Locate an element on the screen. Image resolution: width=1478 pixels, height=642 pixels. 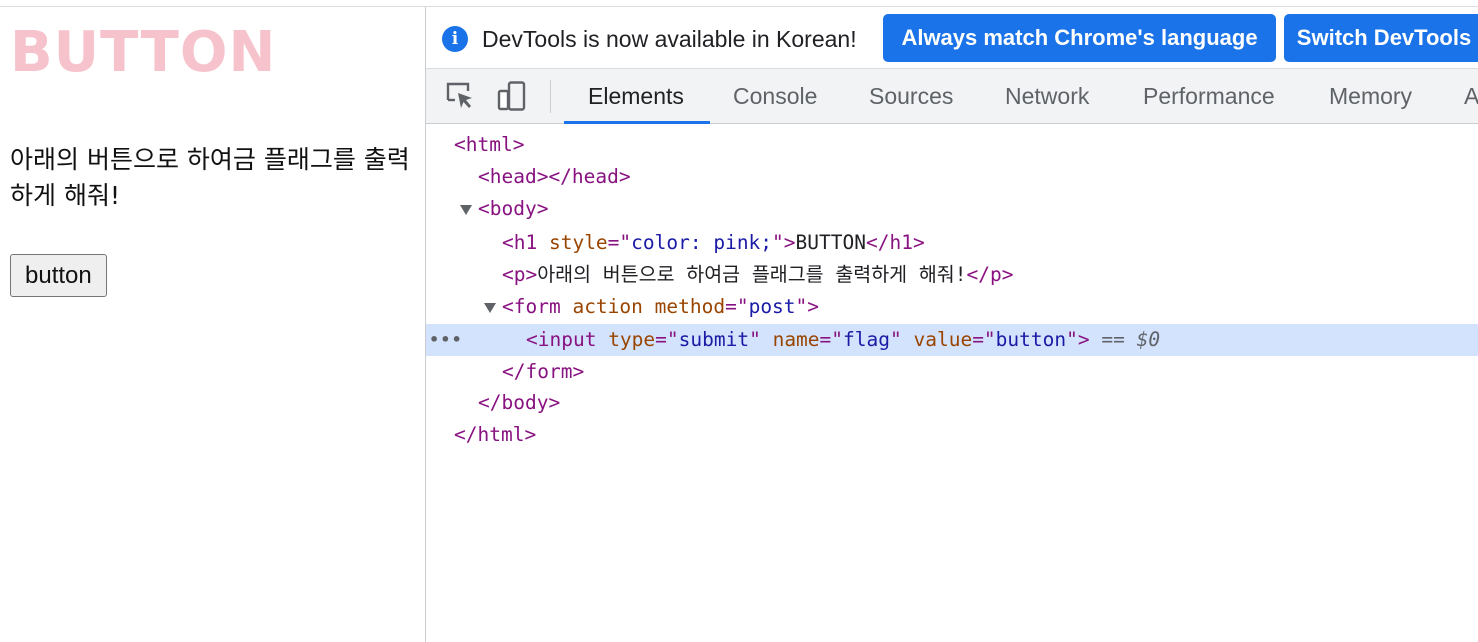
toolbar-separator is located at coordinates (550, 96).